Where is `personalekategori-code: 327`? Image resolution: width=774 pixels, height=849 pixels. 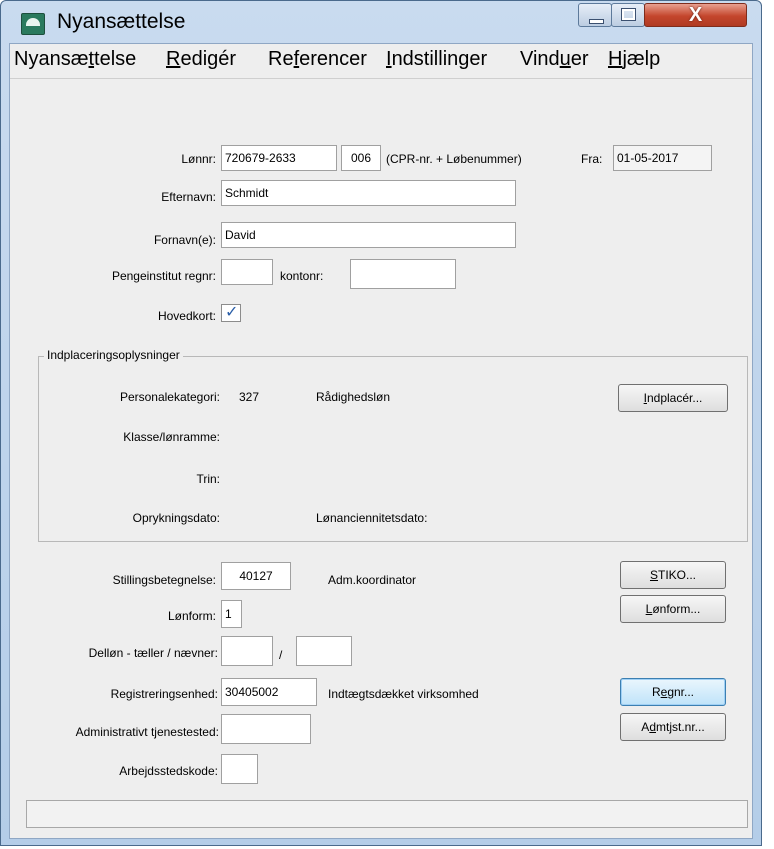
personalekategori-code: 327 is located at coordinates (249, 397).